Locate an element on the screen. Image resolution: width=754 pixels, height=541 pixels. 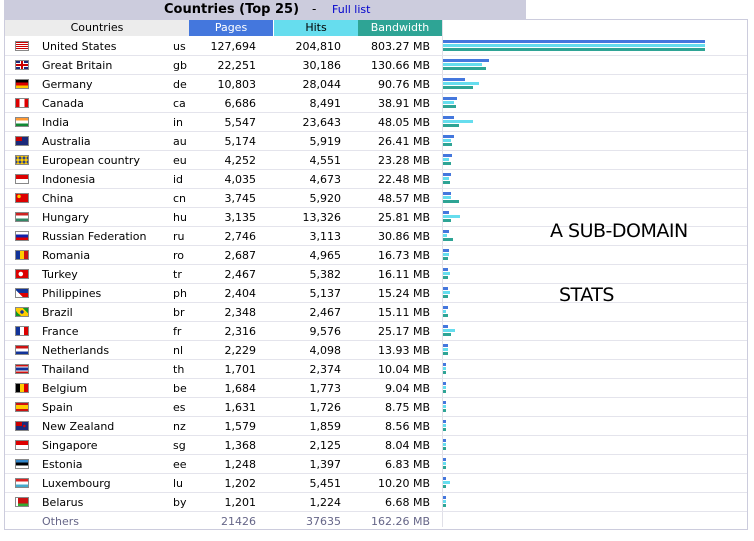
bandwidth-value: 8.04 MB is located at coordinates (407, 445).